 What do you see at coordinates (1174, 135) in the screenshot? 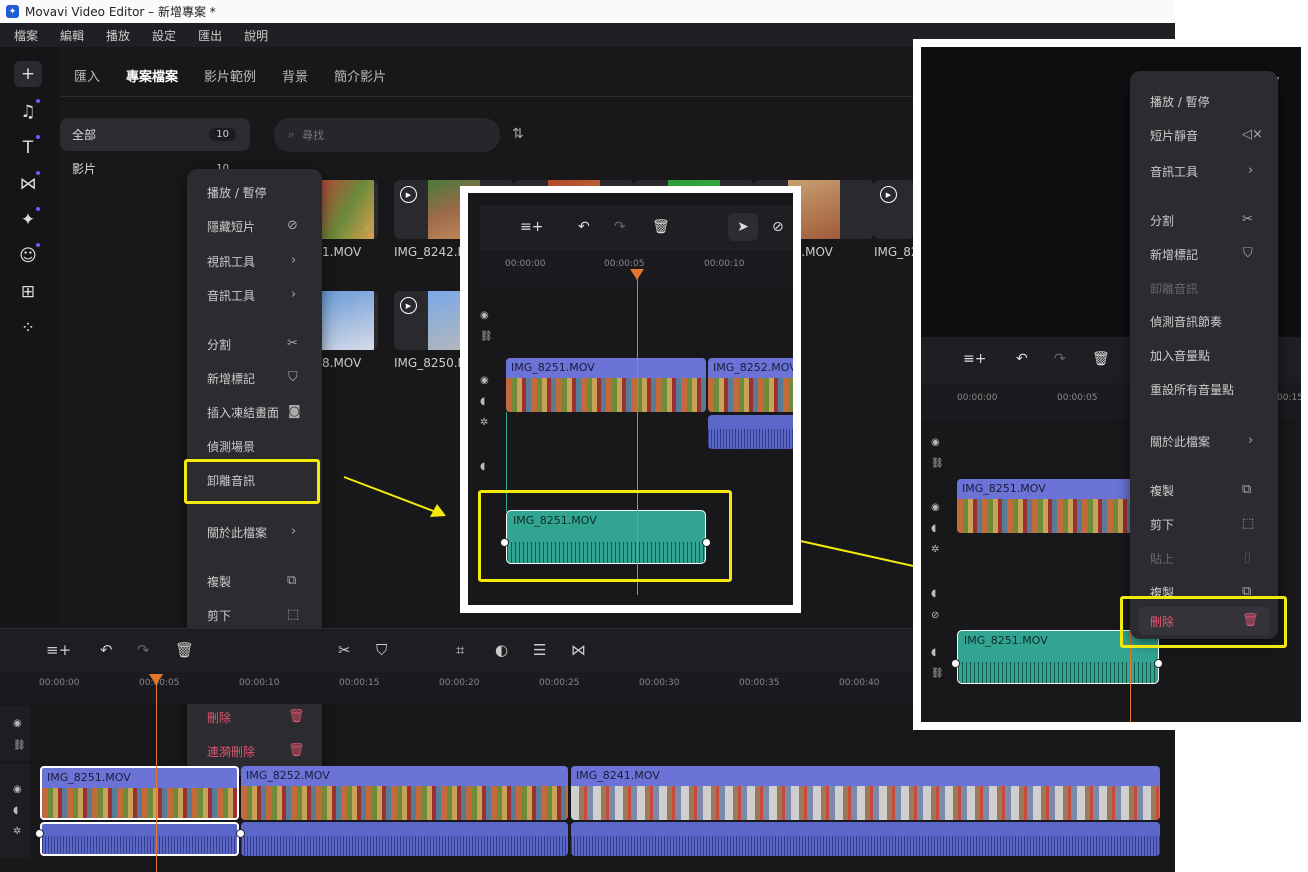
I see `menu-item-mute-clip: 短片靜音` at bounding box center [1174, 135].